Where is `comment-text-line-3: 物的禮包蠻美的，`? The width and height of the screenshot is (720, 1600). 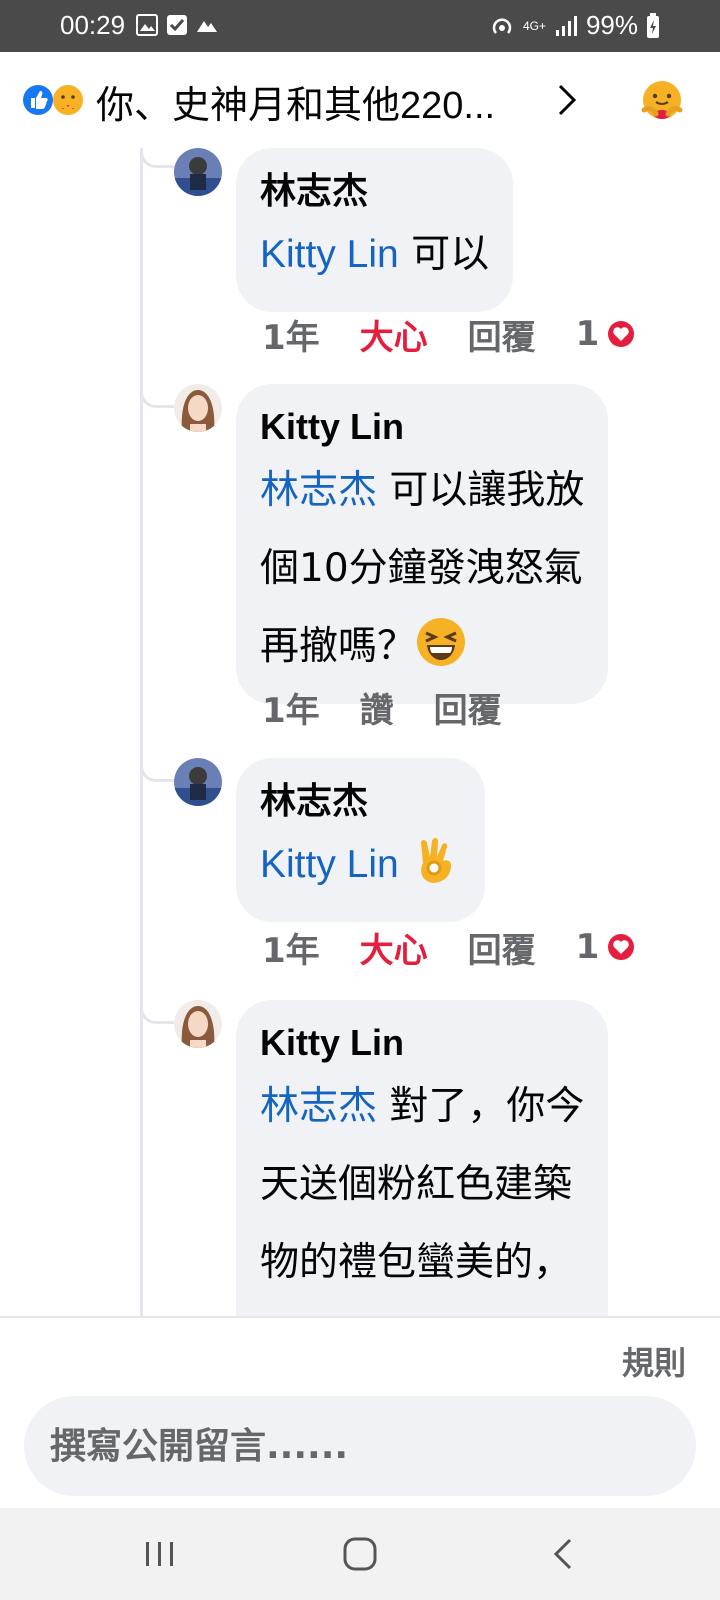
comment-text-line-3: 物的禮包蠻美的， is located at coordinates (416, 1262).